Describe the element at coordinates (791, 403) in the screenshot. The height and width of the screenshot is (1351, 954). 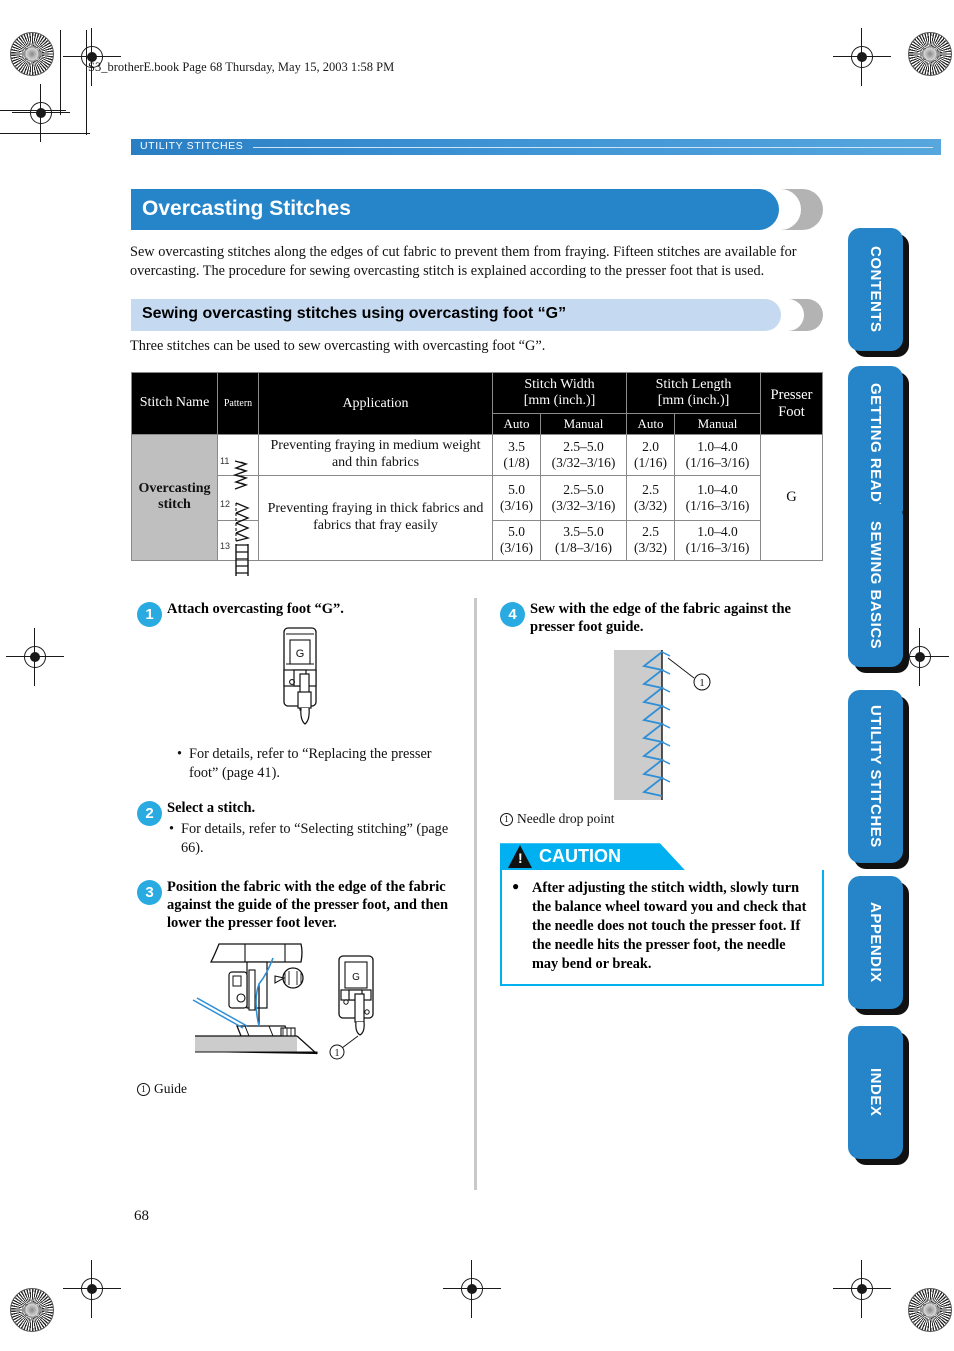
I see `th-presser-foot: Presser Foot` at that location.